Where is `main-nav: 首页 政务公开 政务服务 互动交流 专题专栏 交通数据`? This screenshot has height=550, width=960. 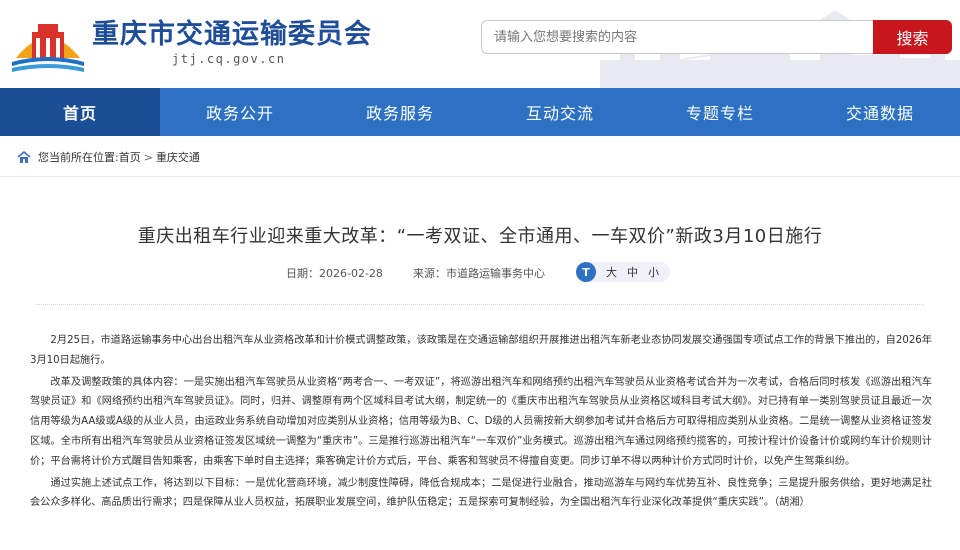
main-nav: 首页 政务公开 政务服务 互动交流 专题专栏 交通数据 is located at coordinates (480, 112).